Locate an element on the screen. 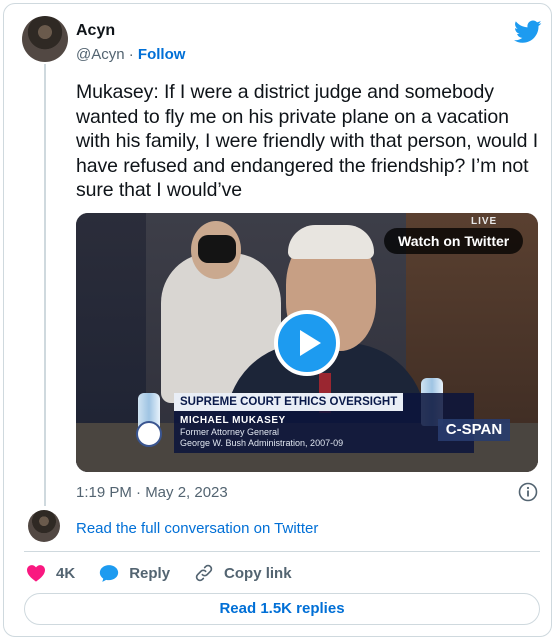 Image resolution: width=557 pixels, height=642 pixels. link-icon is located at coordinates (204, 573).